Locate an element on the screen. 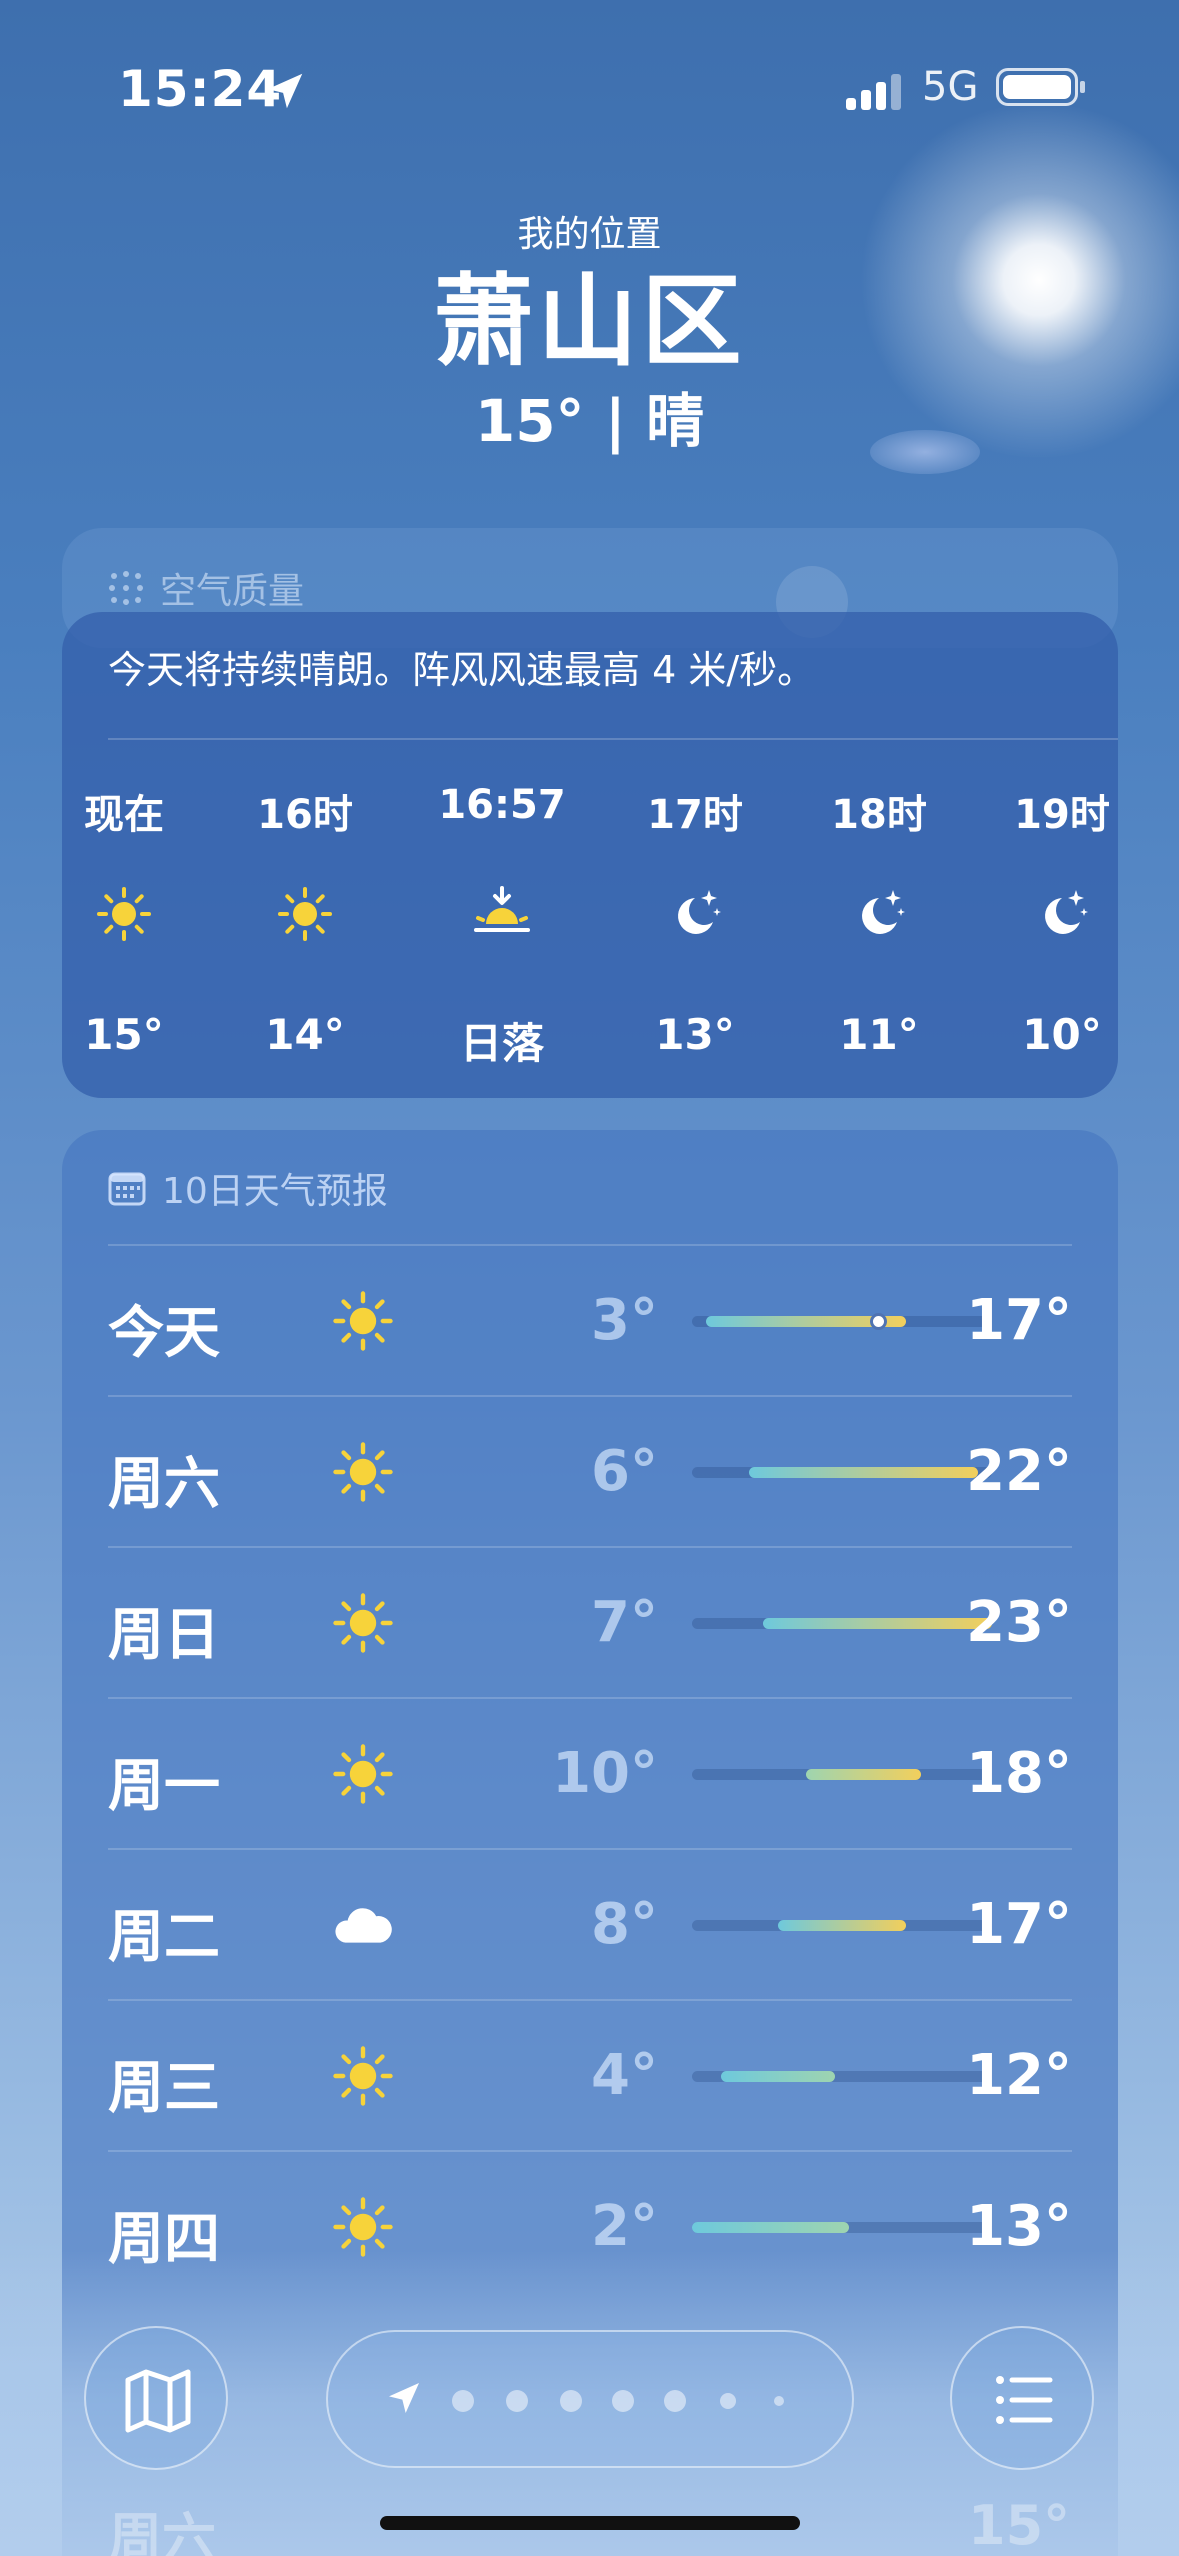 The image size is (1179, 2556). list-icon is located at coordinates (1024, 2400).